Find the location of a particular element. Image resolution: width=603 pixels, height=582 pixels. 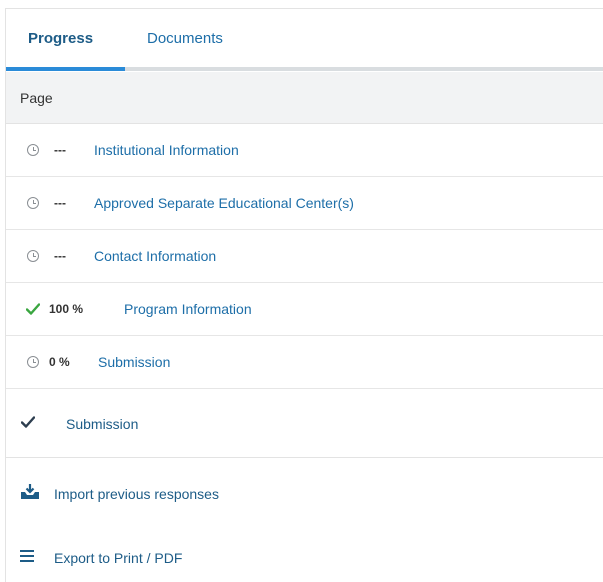

table-header-page: Page is located at coordinates (304, 98).